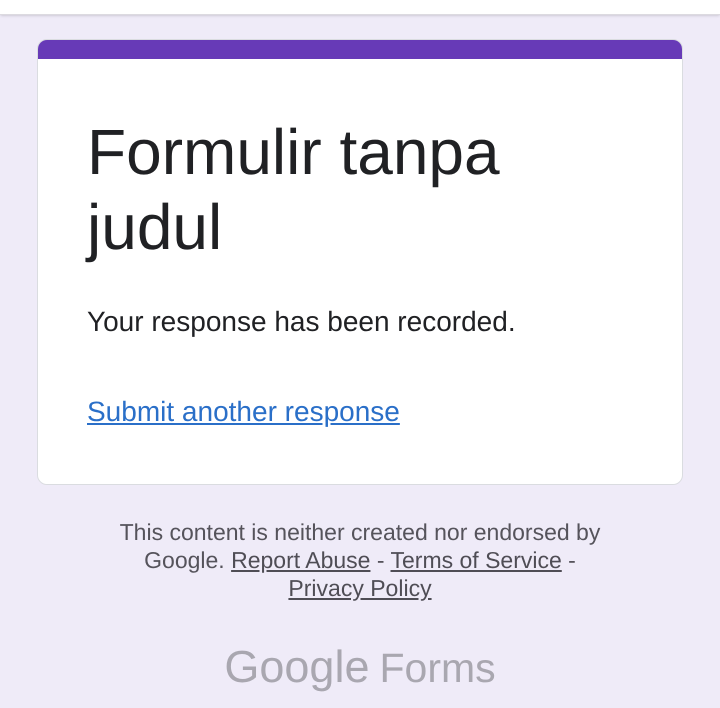 Image resolution: width=720 pixels, height=708 pixels. Describe the element at coordinates (243, 412) in the screenshot. I see `submit-another-response-link: Submit another response` at that location.